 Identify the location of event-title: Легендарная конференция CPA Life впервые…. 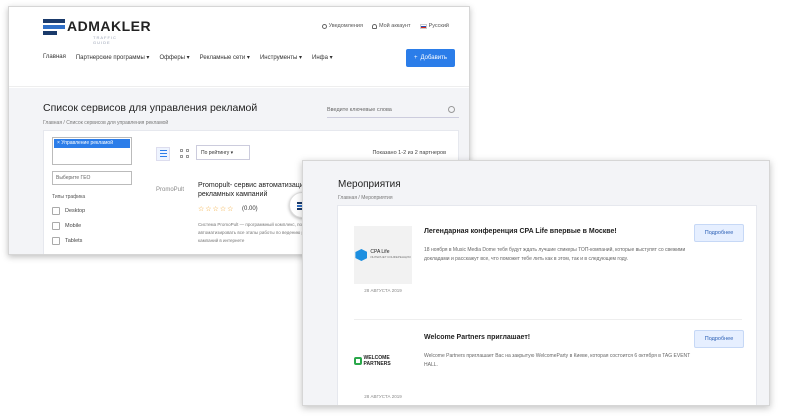
(520, 231).